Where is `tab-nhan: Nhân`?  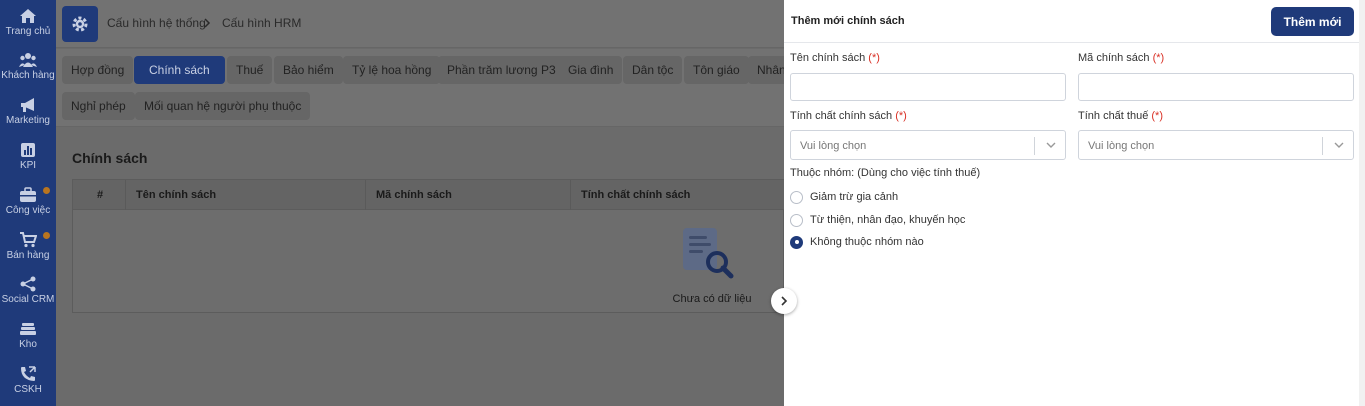
tab-nhan: Nhân is located at coordinates (767, 70).